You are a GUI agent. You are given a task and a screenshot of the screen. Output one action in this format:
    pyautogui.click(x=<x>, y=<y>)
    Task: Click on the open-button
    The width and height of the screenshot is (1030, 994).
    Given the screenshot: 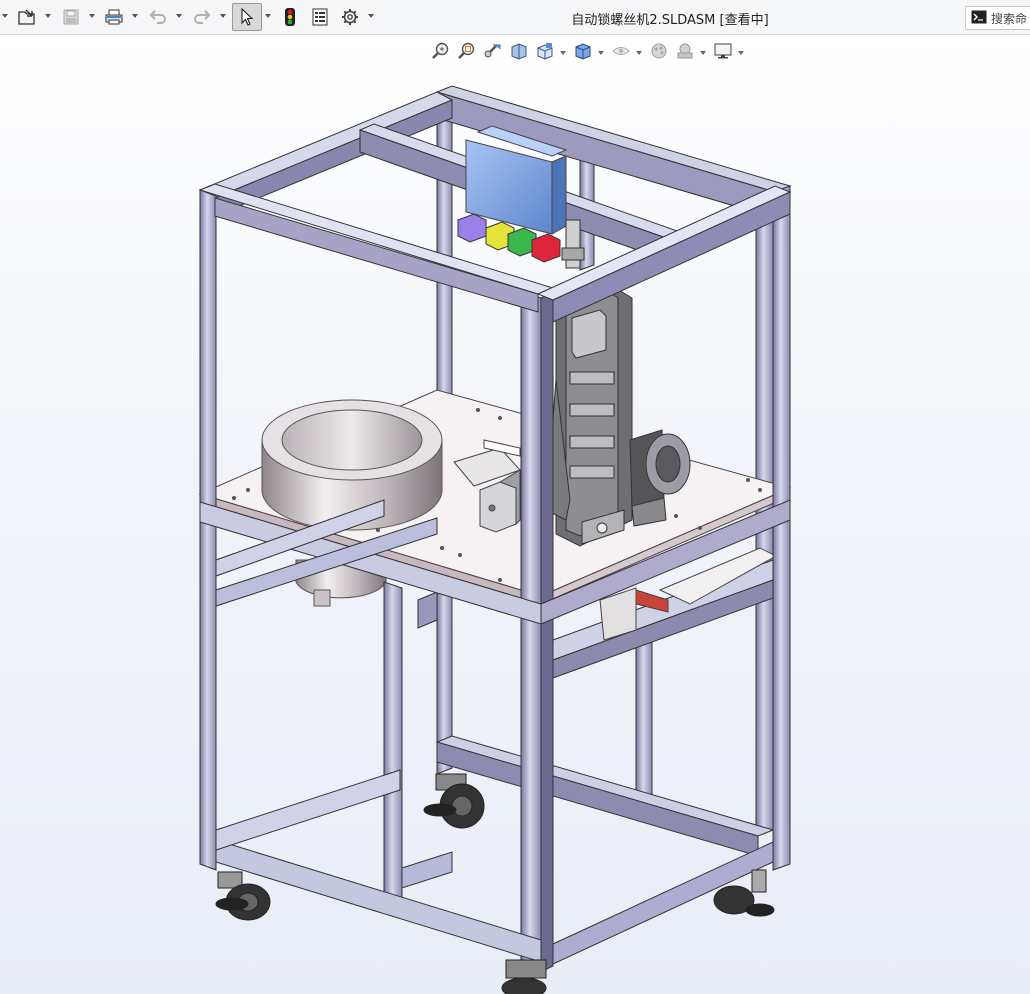 What is the action you would take?
    pyautogui.click(x=27, y=17)
    